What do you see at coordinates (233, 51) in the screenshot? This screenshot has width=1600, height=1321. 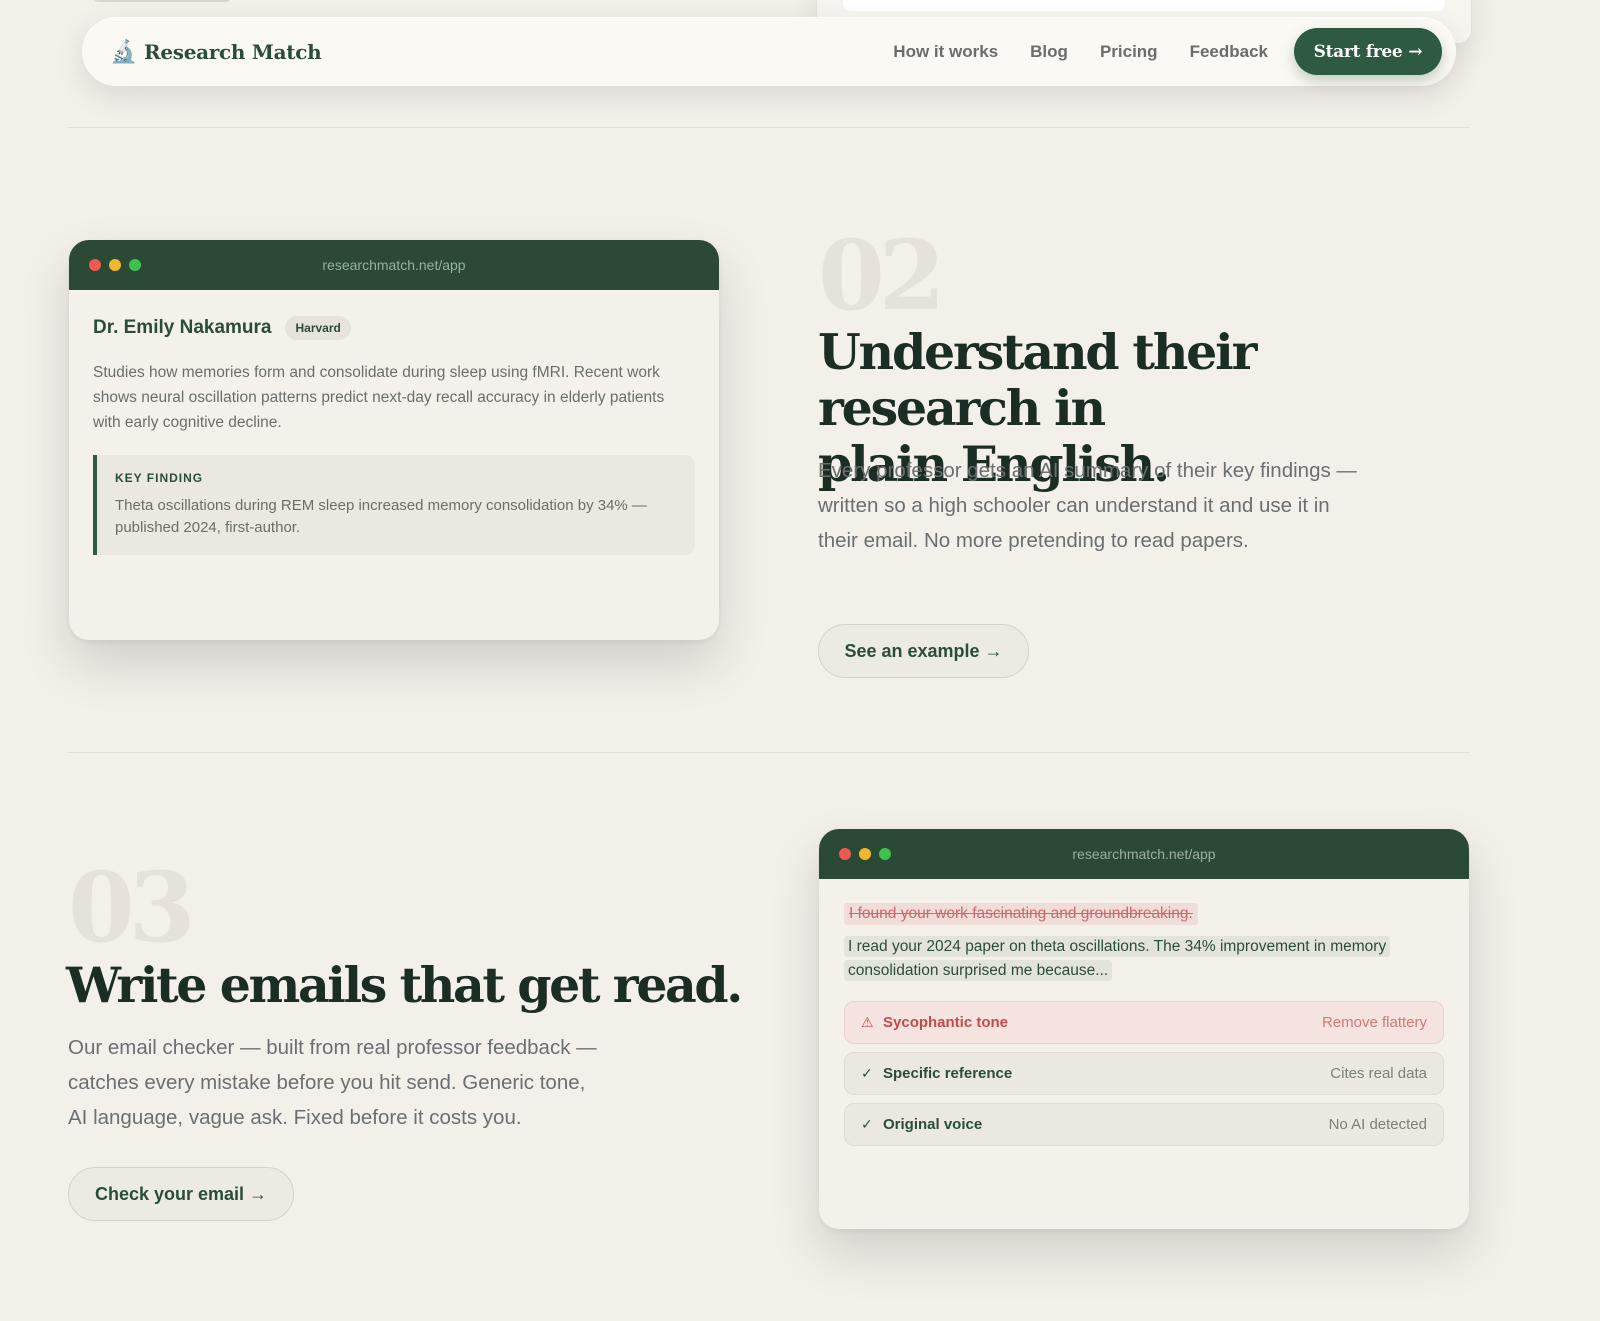 I see `brand-name: Research Match` at bounding box center [233, 51].